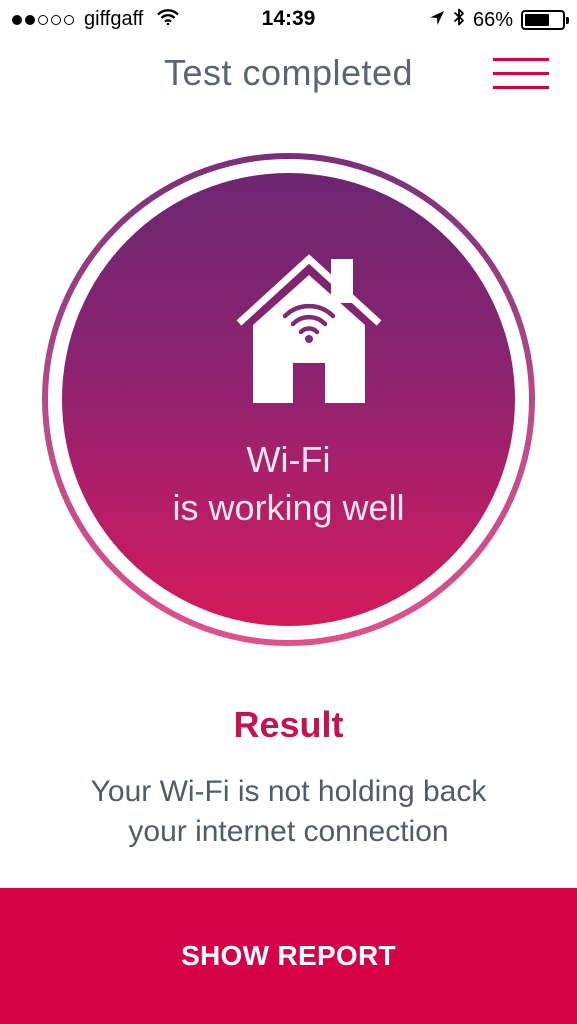 The width and height of the screenshot is (577, 1024). I want to click on result-line-2: your internet connection, so click(288, 831).